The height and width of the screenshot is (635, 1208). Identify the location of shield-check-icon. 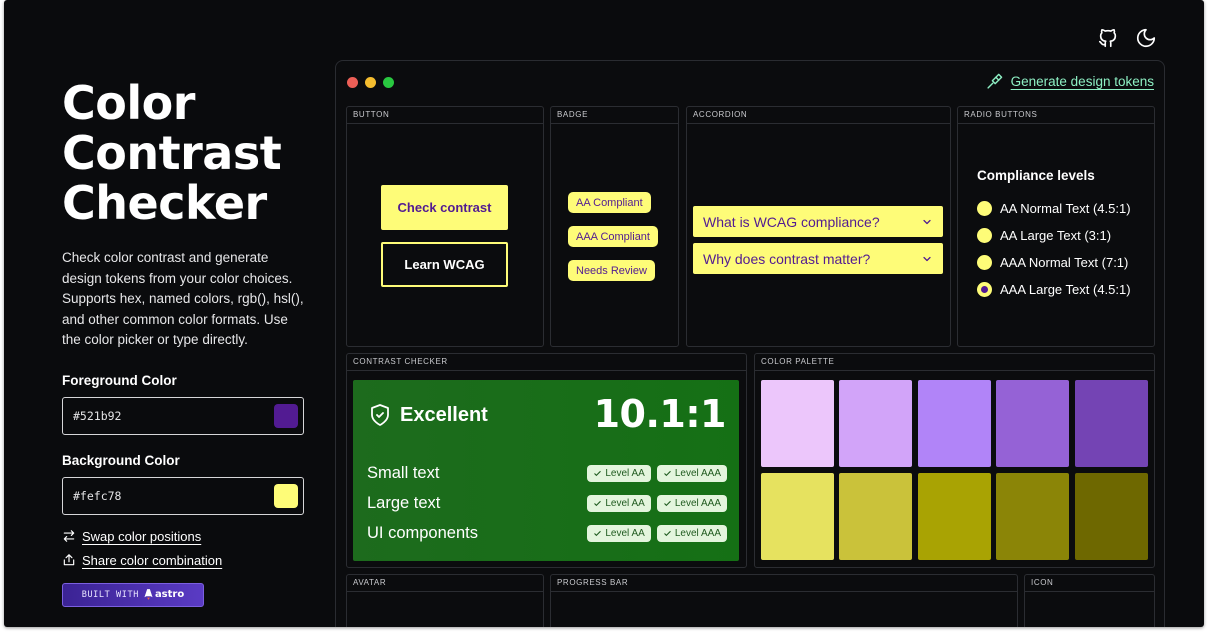
(380, 415).